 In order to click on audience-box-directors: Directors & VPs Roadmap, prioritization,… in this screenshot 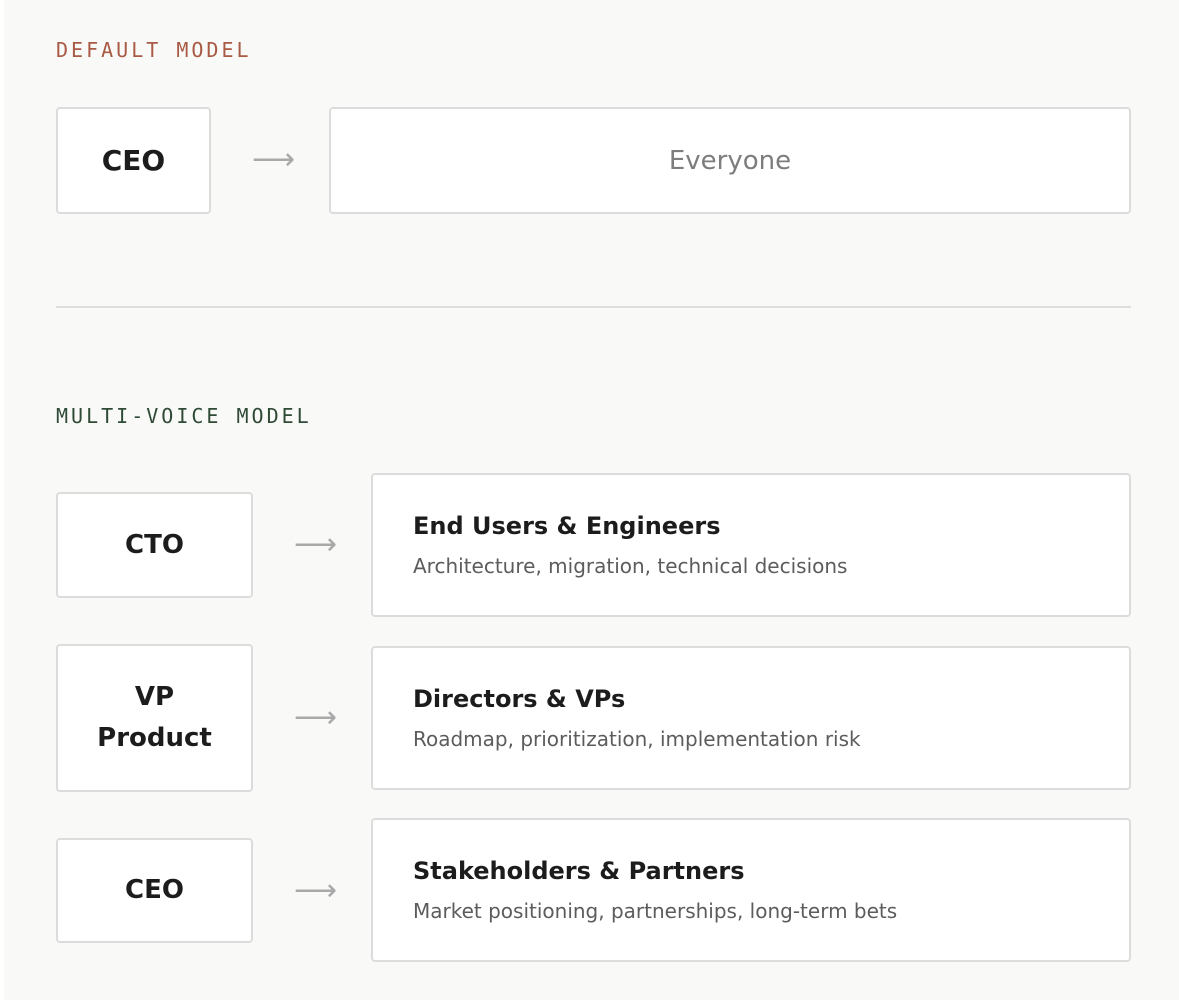, I will do `click(751, 718)`.